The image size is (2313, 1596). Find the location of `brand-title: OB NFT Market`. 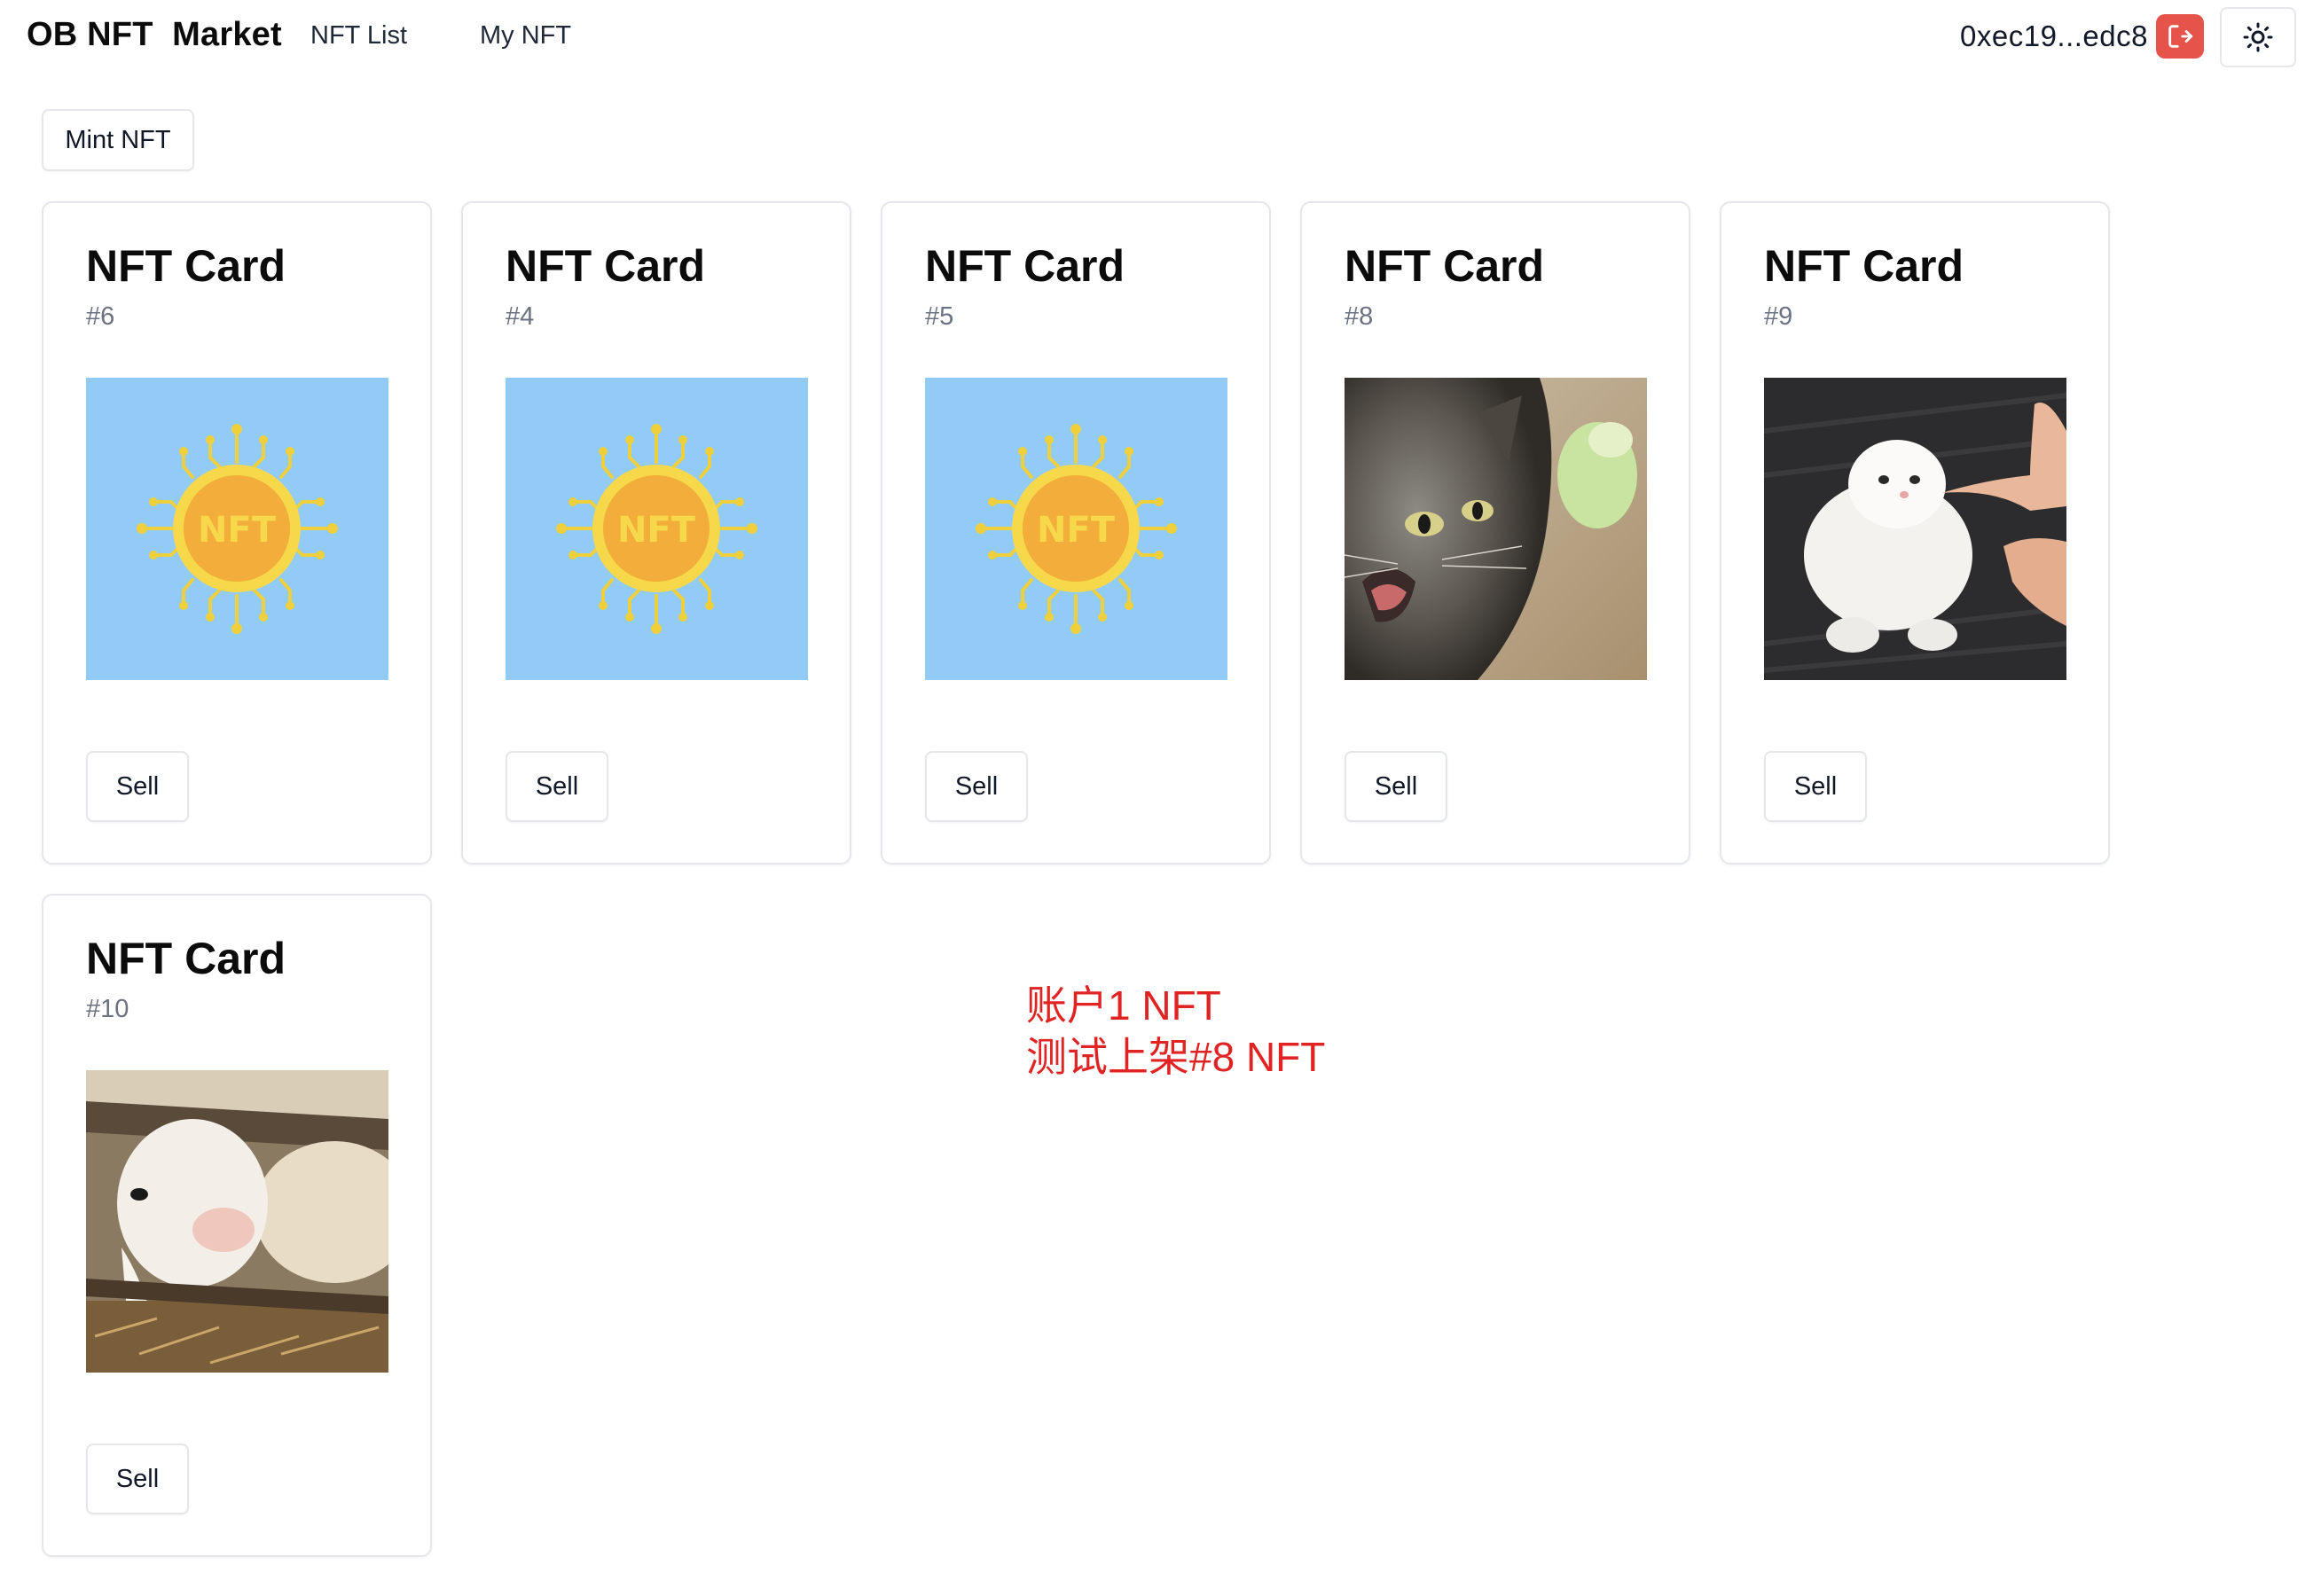

brand-title: OB NFT Market is located at coordinates (154, 35).